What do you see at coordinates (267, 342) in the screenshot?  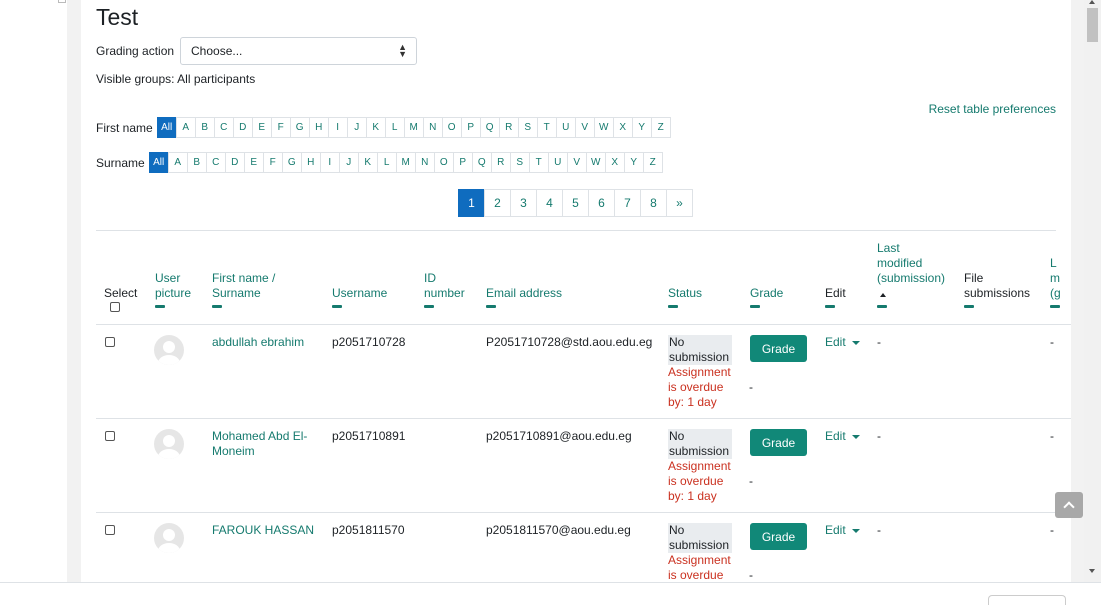 I see `user-name-link: abdullah ebrahim` at bounding box center [267, 342].